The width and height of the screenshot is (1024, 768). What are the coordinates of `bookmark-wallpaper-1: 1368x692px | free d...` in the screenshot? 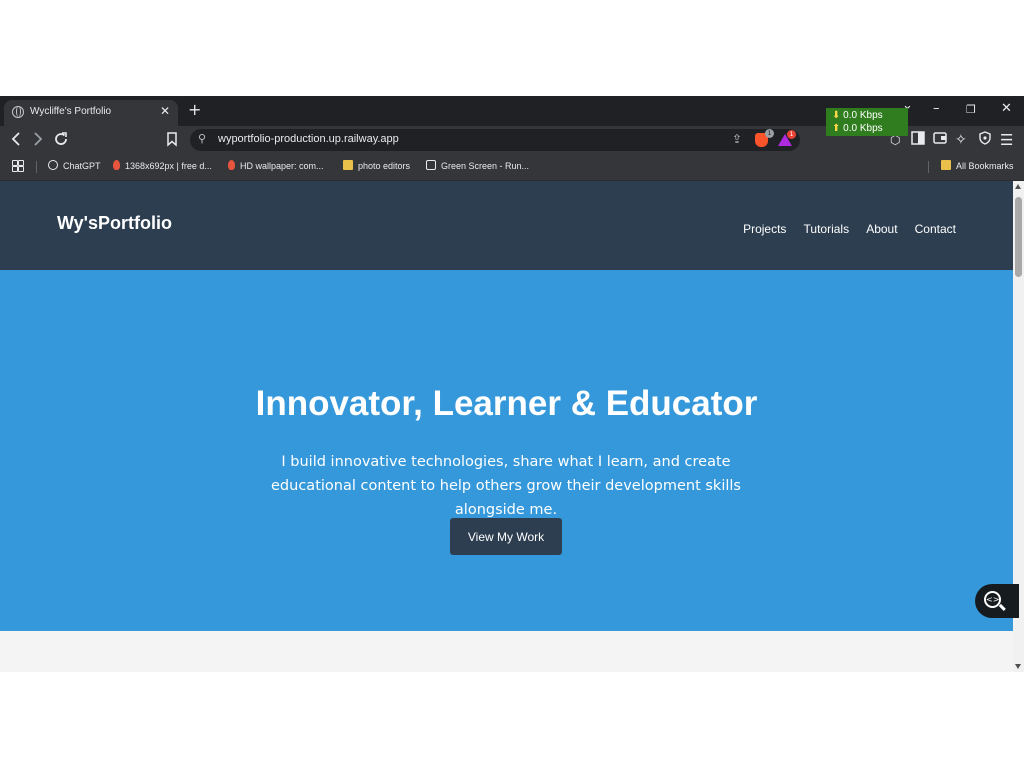 It's located at (162, 165).